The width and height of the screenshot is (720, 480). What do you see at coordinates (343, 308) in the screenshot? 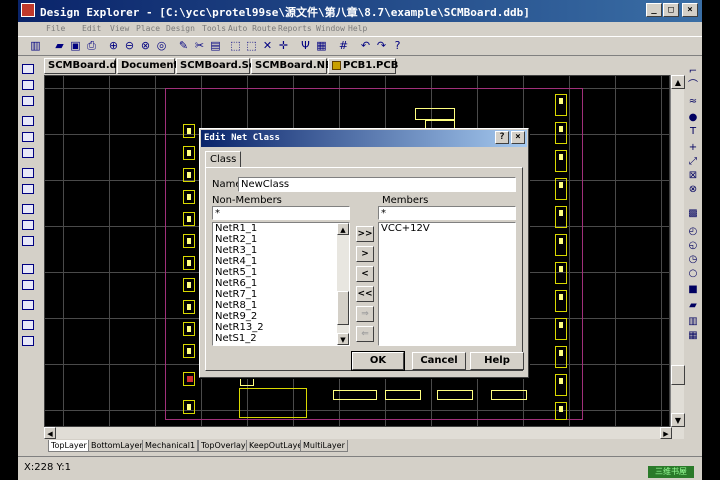
I see `list-scroll-thumb` at bounding box center [343, 308].